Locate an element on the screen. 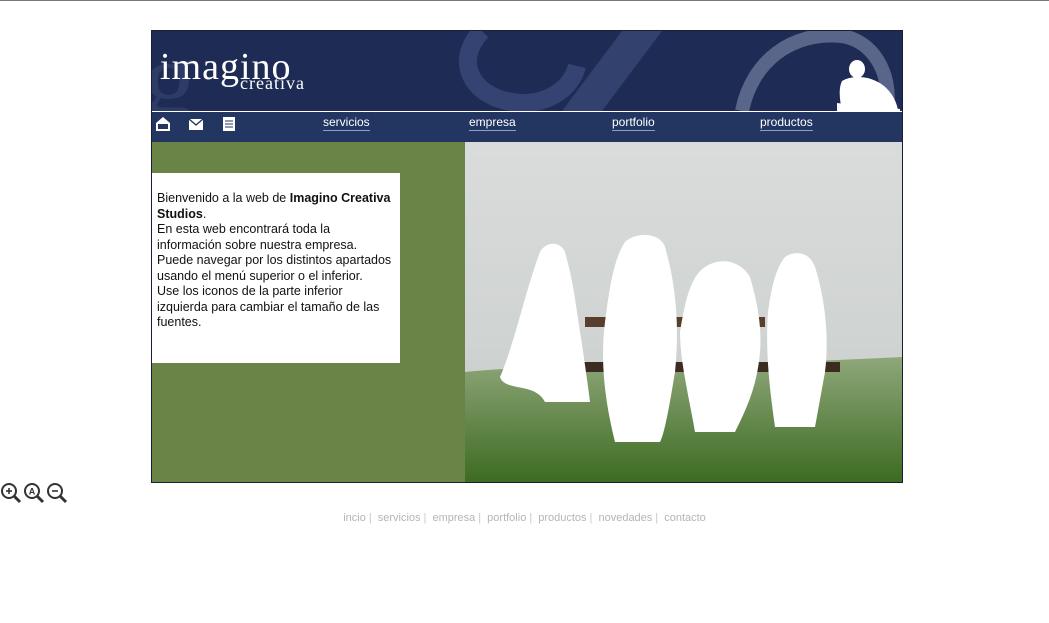 The width and height of the screenshot is (1049, 623). footer-link-productos: productos is located at coordinates (562, 518).